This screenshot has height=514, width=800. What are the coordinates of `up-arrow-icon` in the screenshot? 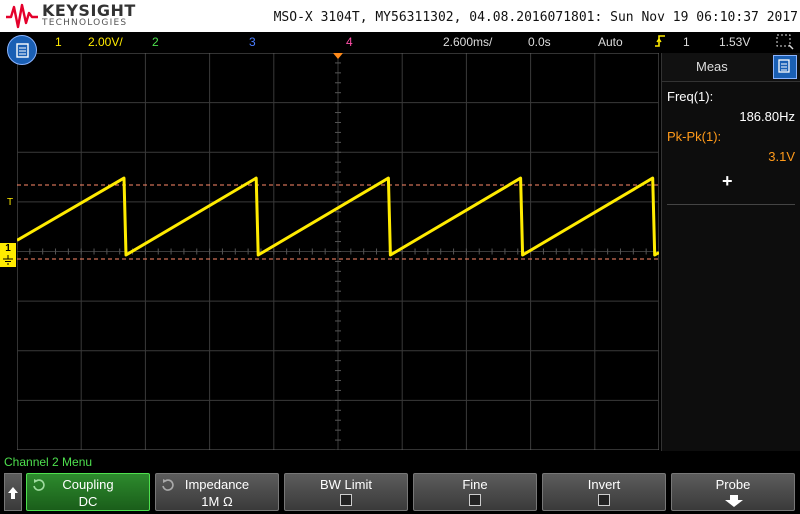 It's located at (13, 493).